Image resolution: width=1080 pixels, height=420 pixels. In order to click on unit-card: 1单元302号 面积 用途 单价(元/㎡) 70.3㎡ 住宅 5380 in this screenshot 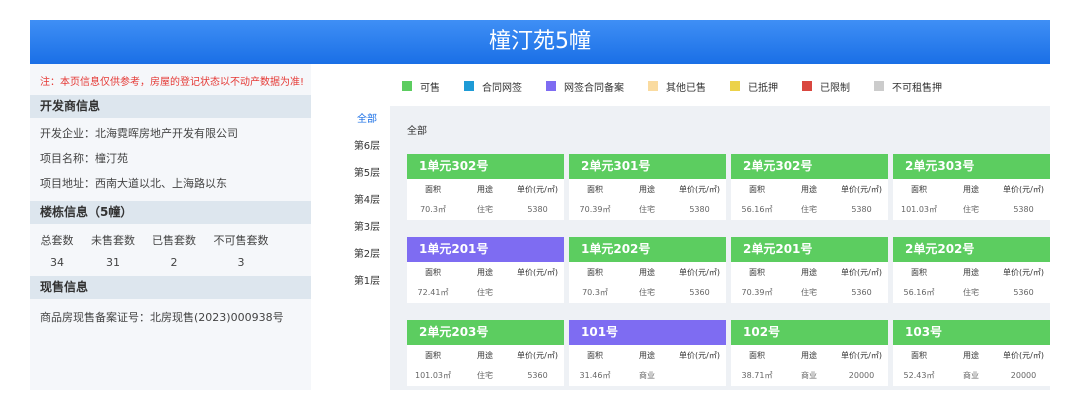, I will do `click(485, 187)`.